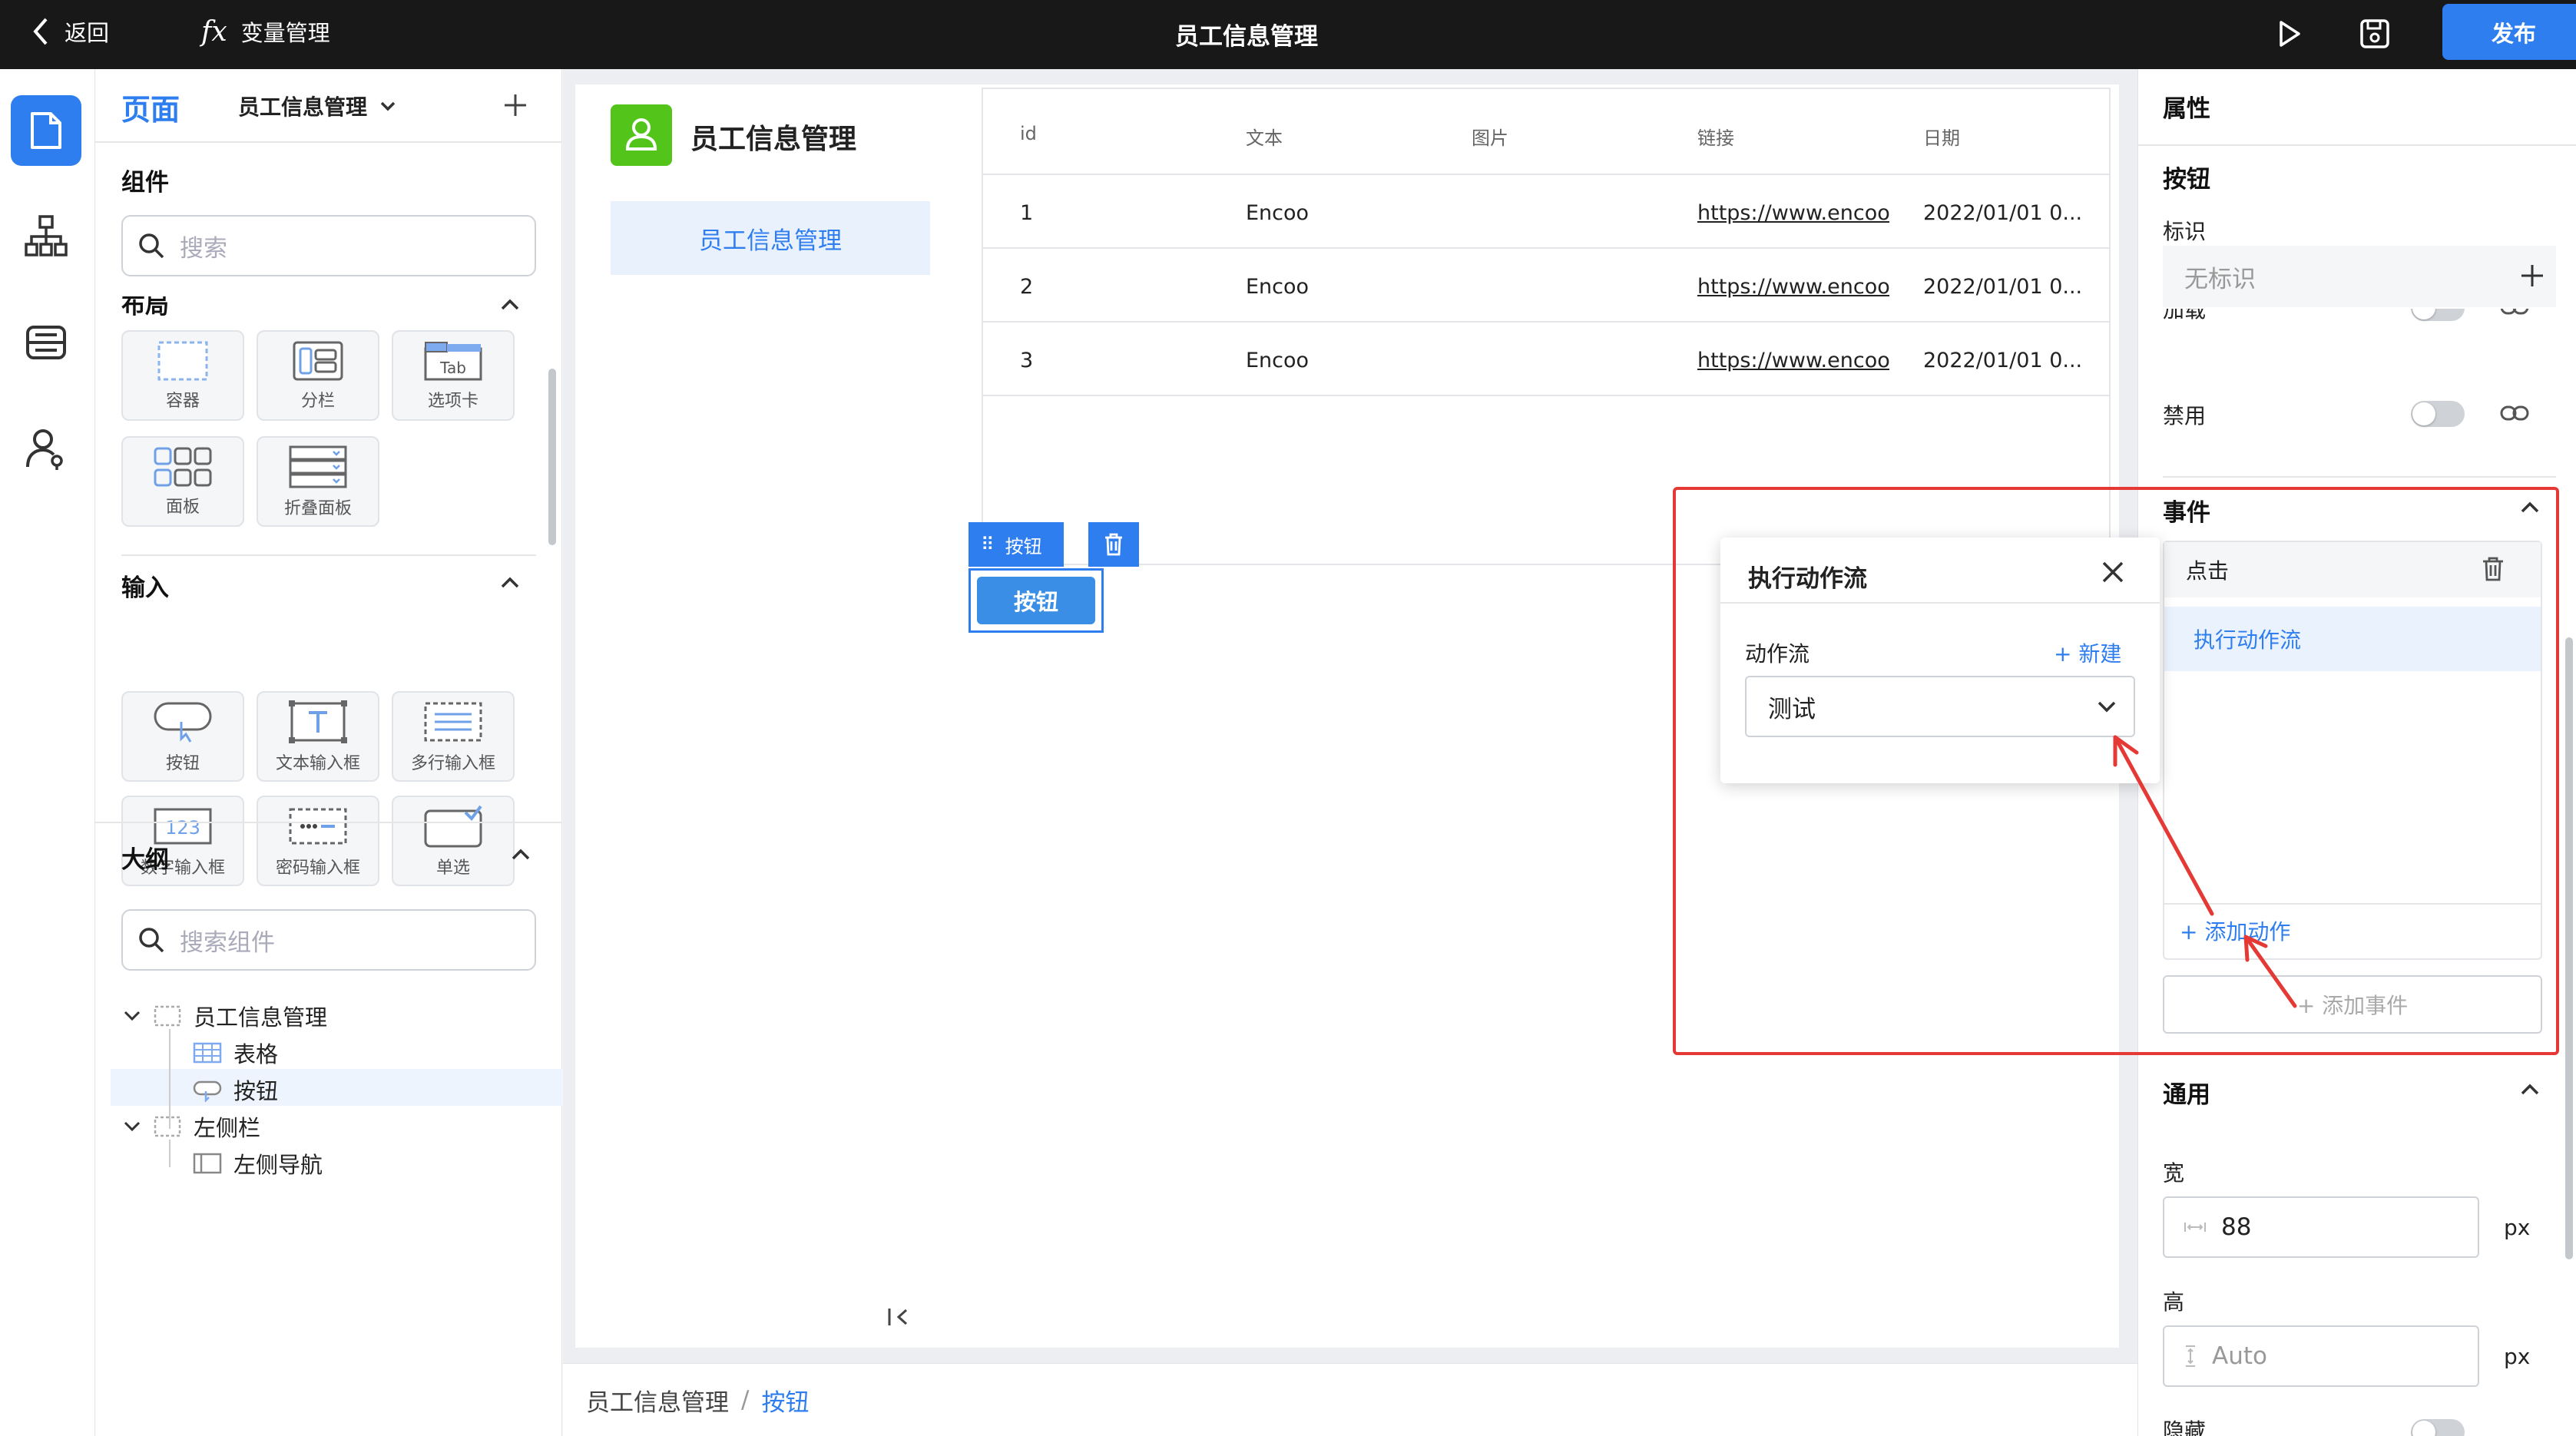  I want to click on tile-textarea: 多行输入框, so click(454, 737).